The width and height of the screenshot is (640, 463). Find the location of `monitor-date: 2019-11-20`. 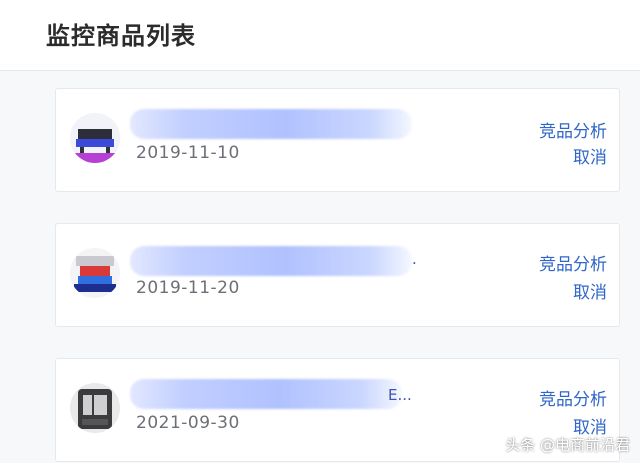

monitor-date: 2019-11-20 is located at coordinates (188, 288).